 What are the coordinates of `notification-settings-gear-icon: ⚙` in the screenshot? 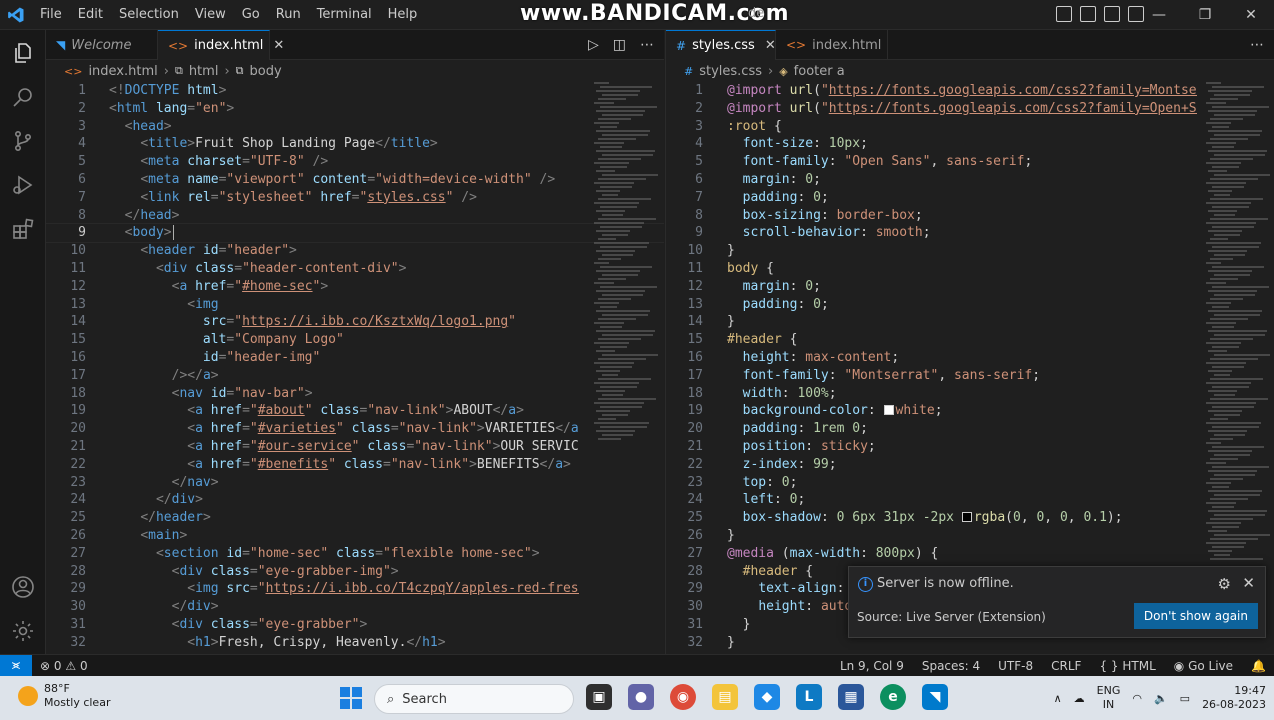 It's located at (1224, 584).